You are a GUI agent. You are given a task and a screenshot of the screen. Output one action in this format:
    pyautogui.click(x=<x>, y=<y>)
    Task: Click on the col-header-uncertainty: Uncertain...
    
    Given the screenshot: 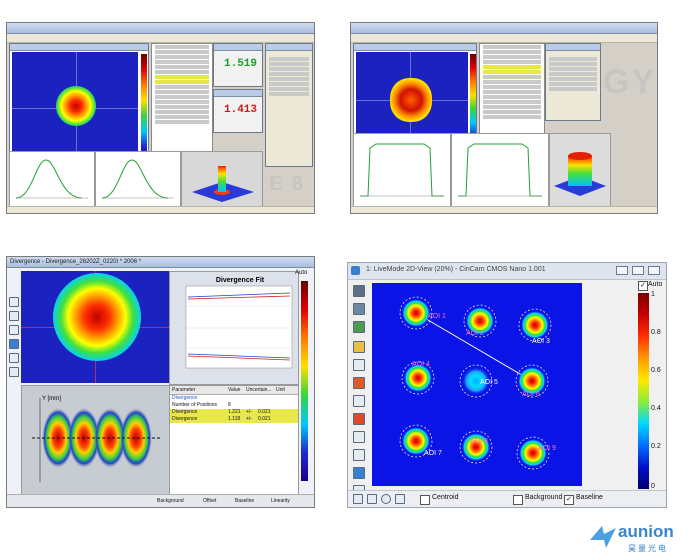 What is the action you would take?
    pyautogui.click(x=259, y=390)
    